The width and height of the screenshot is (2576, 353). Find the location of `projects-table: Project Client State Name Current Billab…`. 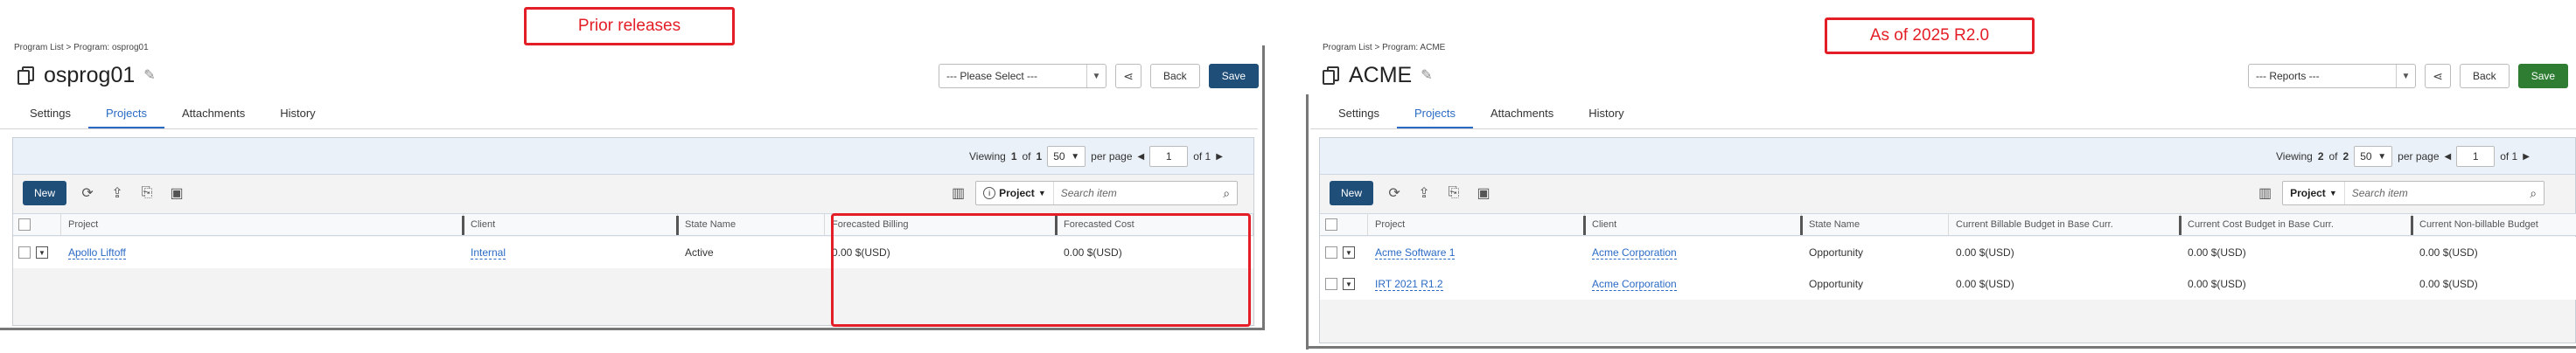

projects-table: Project Client State Name Current Billab… is located at coordinates (1948, 257).